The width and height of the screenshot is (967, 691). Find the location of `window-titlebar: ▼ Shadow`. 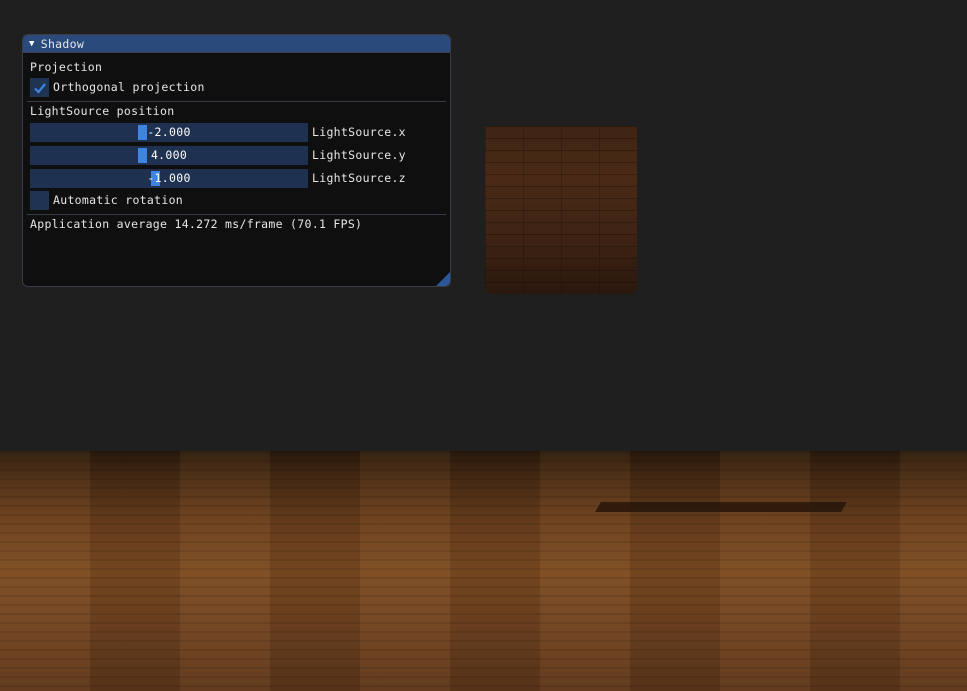

window-titlebar: ▼ Shadow is located at coordinates (236, 44).